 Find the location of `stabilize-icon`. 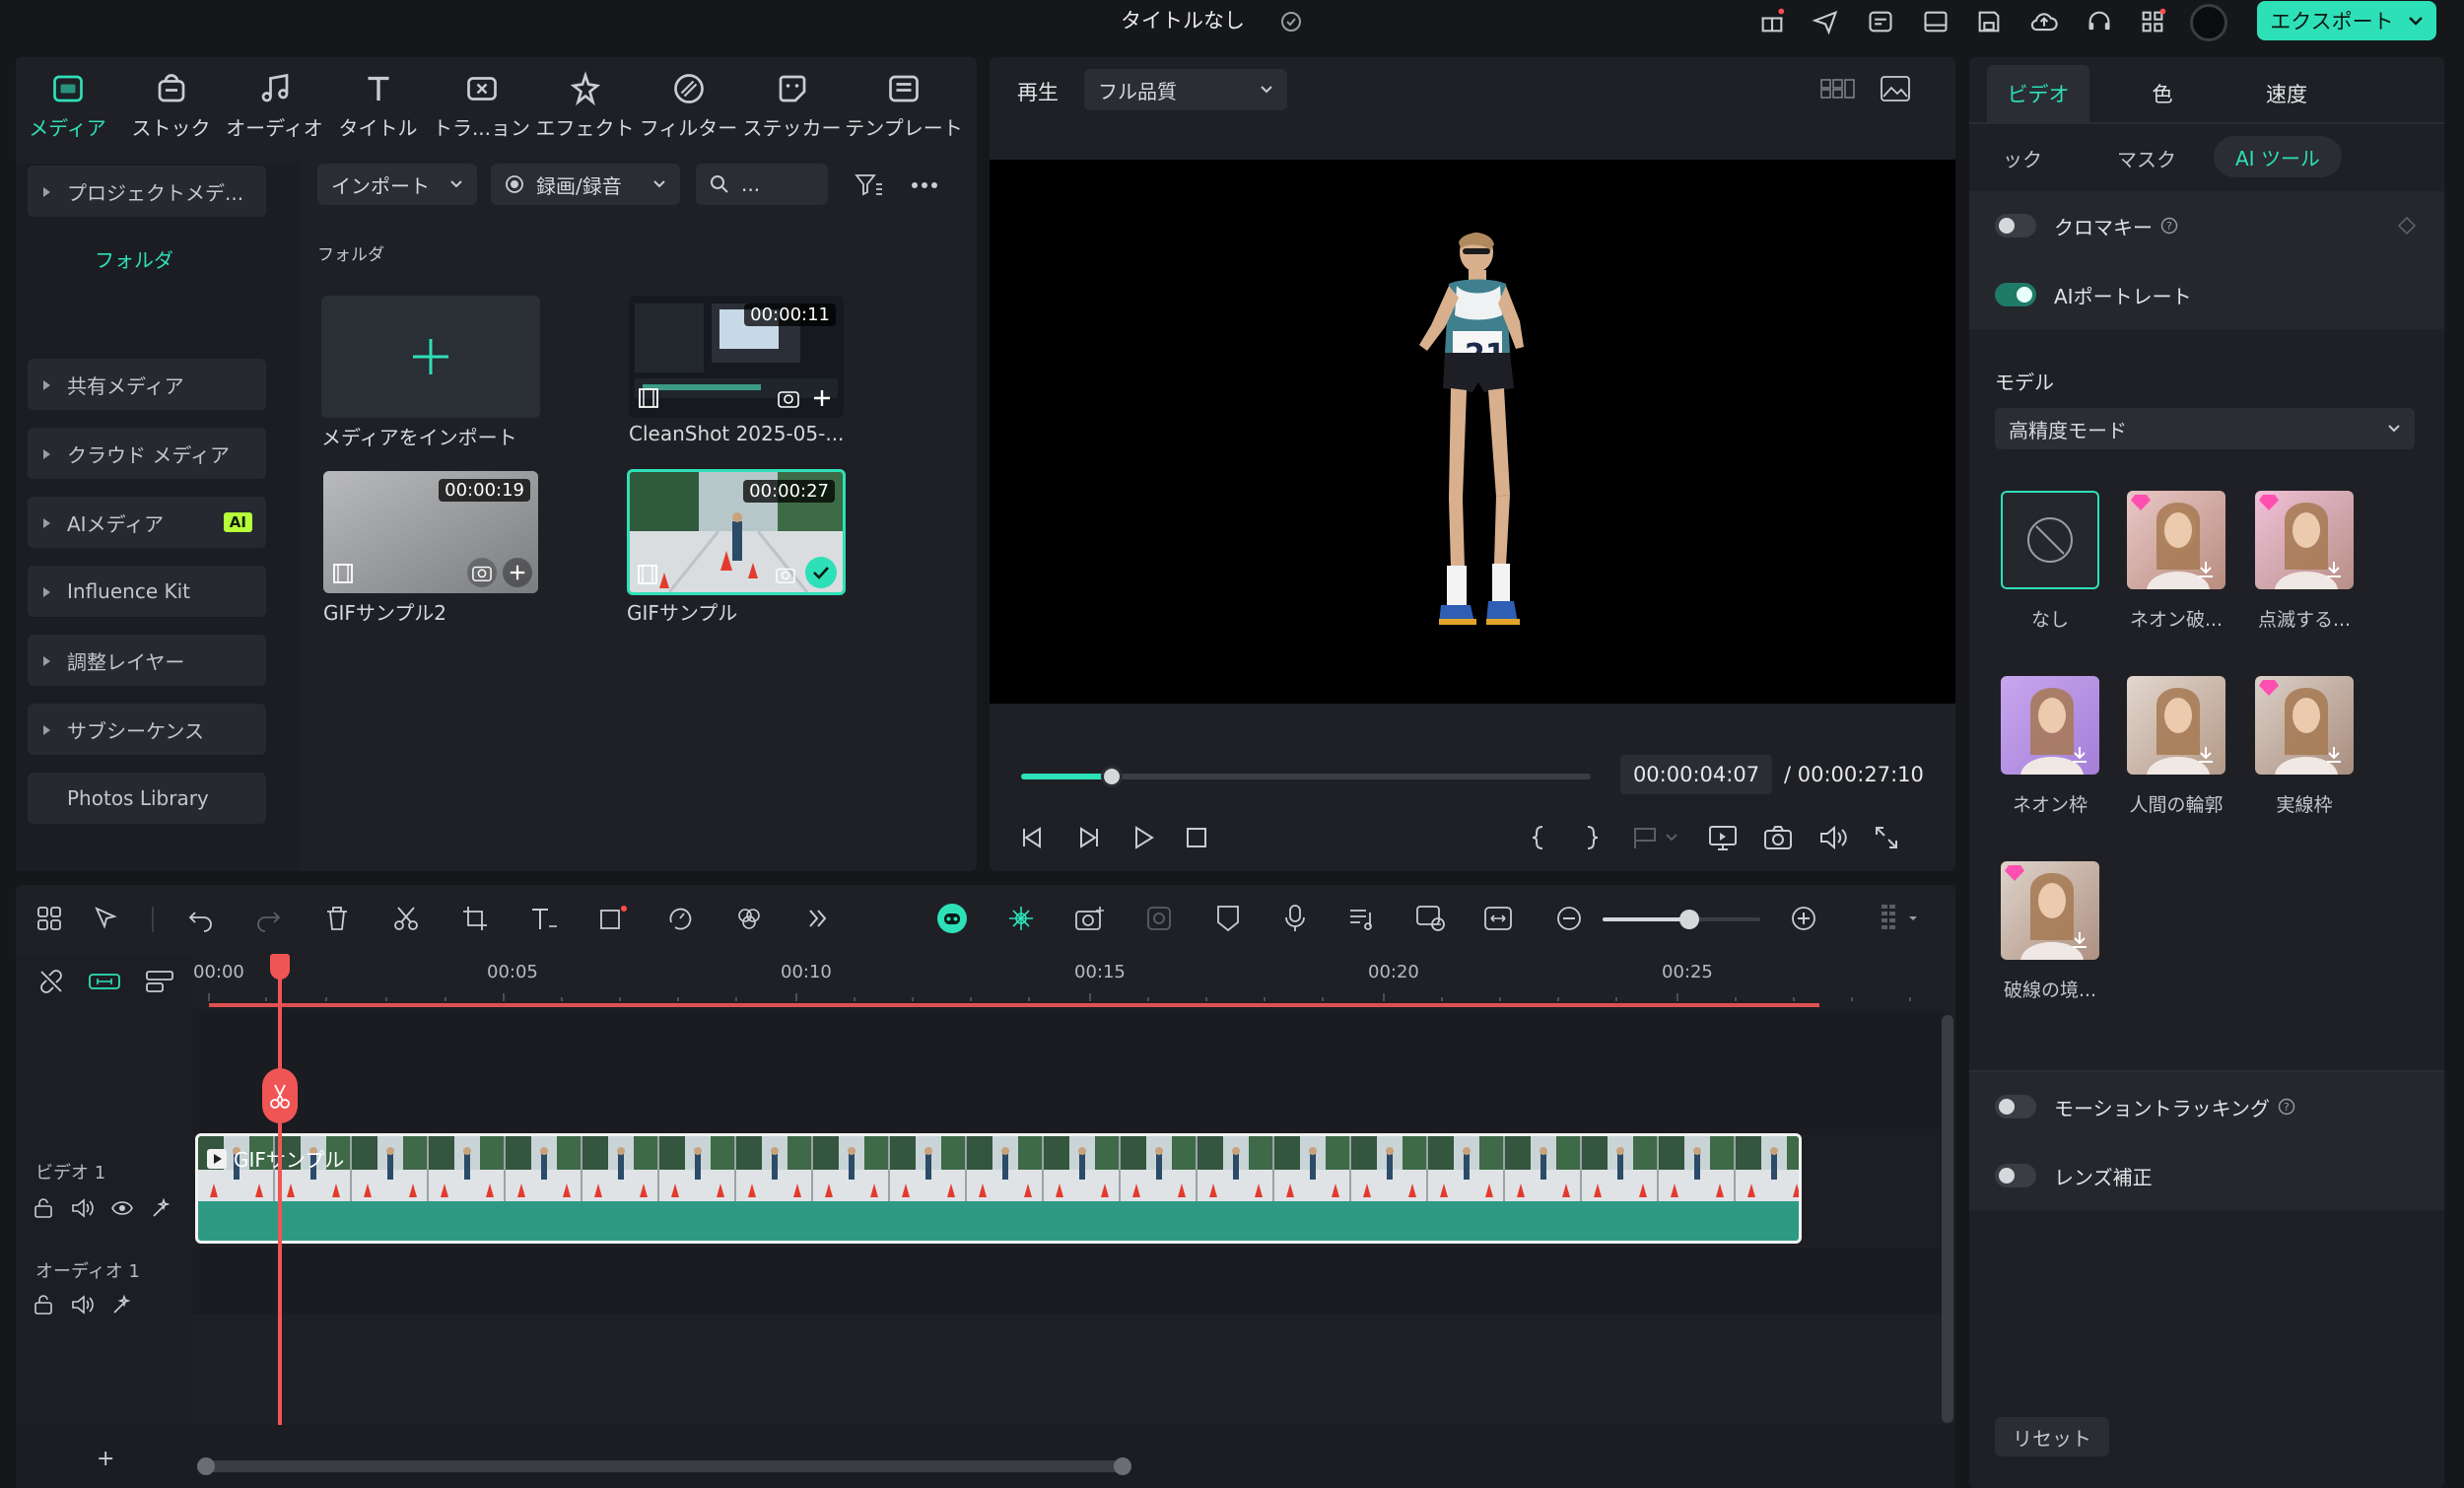

stabilize-icon is located at coordinates (1159, 919).